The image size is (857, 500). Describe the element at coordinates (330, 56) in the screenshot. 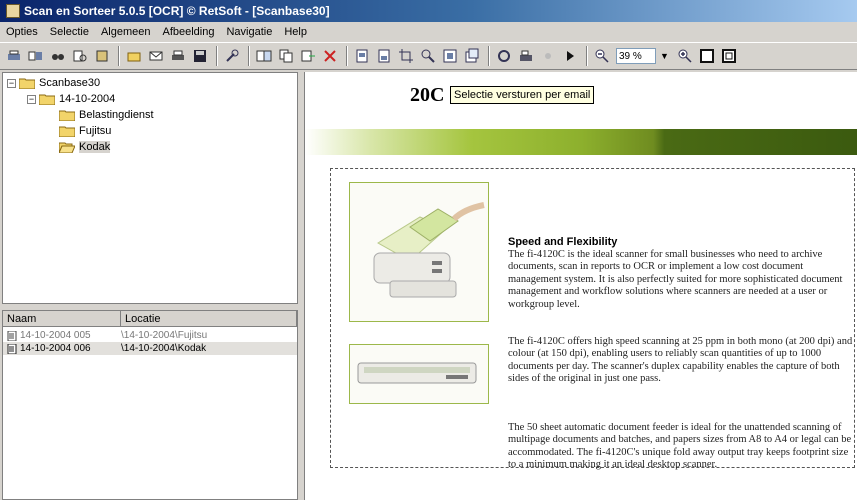

I see `delete-icon` at that location.